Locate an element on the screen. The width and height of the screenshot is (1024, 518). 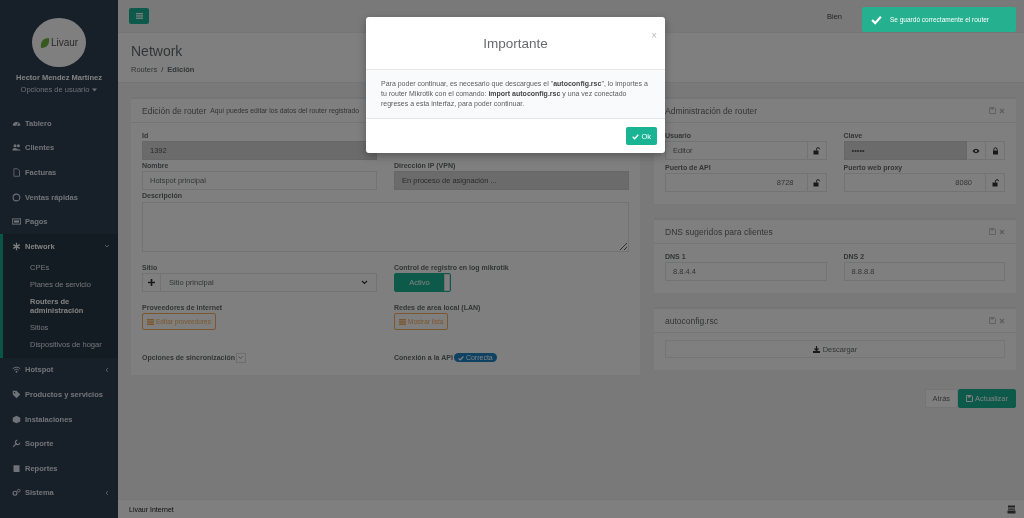
tag-icon is located at coordinates (16, 394).